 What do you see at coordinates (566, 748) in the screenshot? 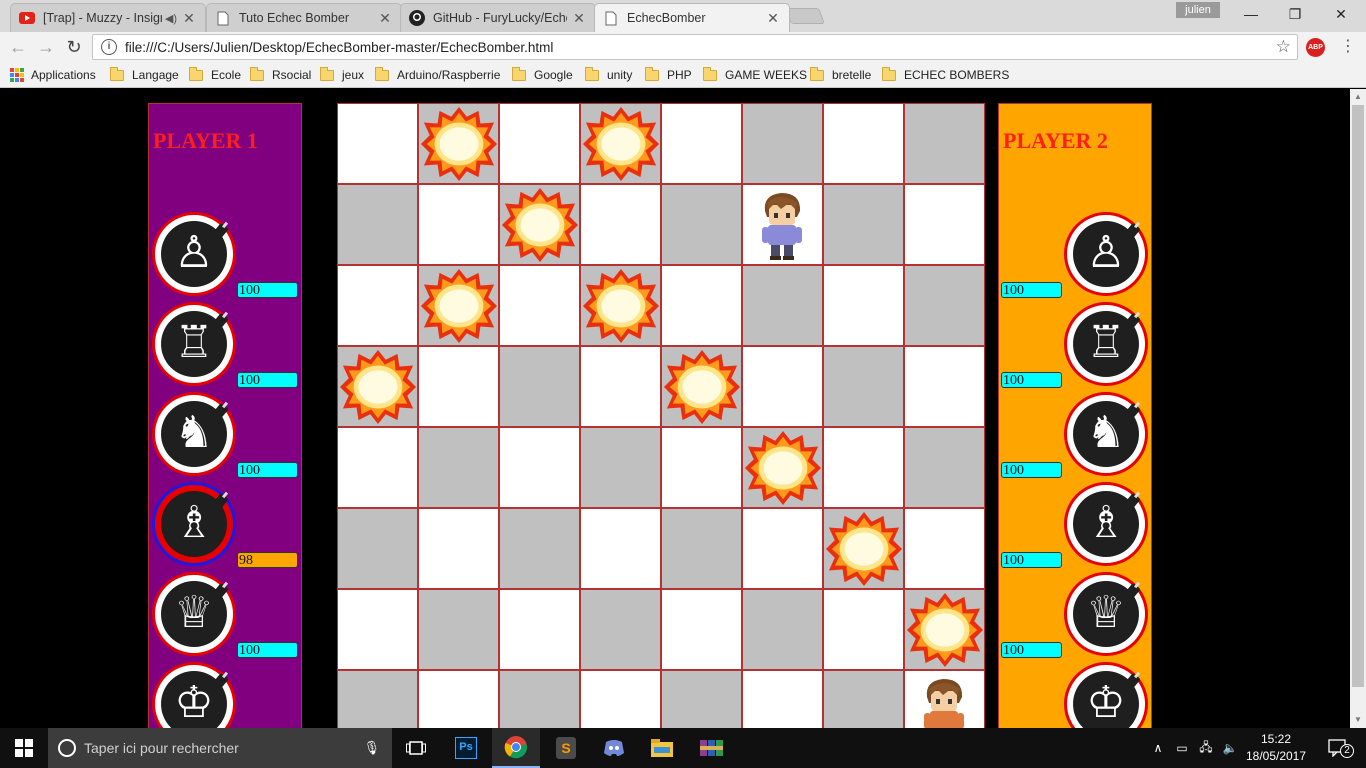
I see `sublime-icon: S` at bounding box center [566, 748].